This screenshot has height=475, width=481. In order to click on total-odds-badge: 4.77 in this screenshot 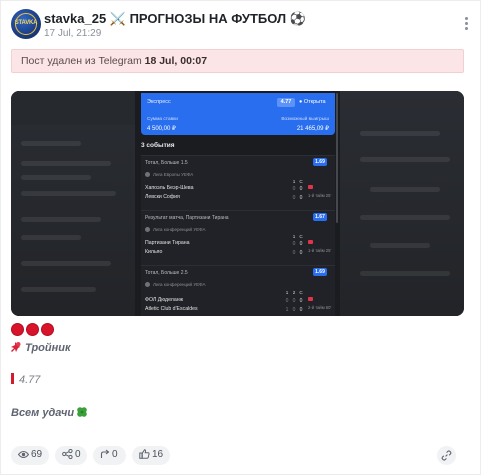, I will do `click(286, 102)`.